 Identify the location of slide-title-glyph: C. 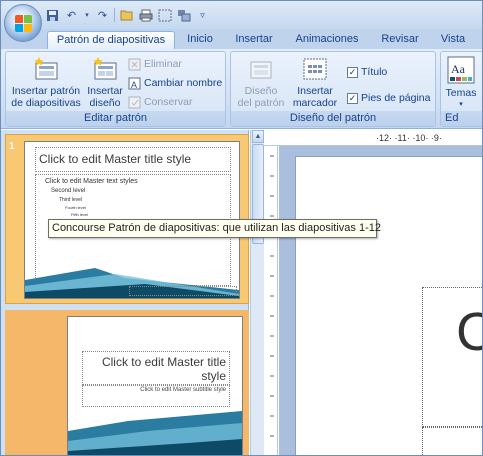
(469, 332).